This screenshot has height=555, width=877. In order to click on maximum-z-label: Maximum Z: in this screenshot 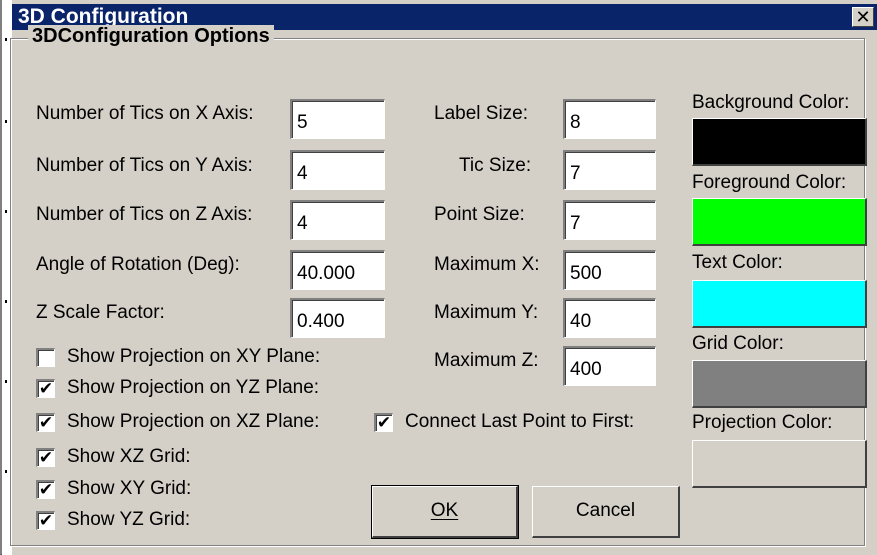, I will do `click(486, 360)`.